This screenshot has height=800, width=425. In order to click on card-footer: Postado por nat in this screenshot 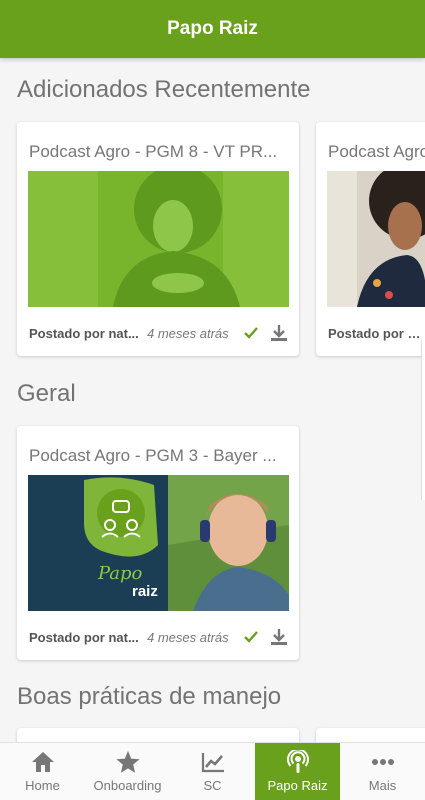, I will do `click(376, 333)`.